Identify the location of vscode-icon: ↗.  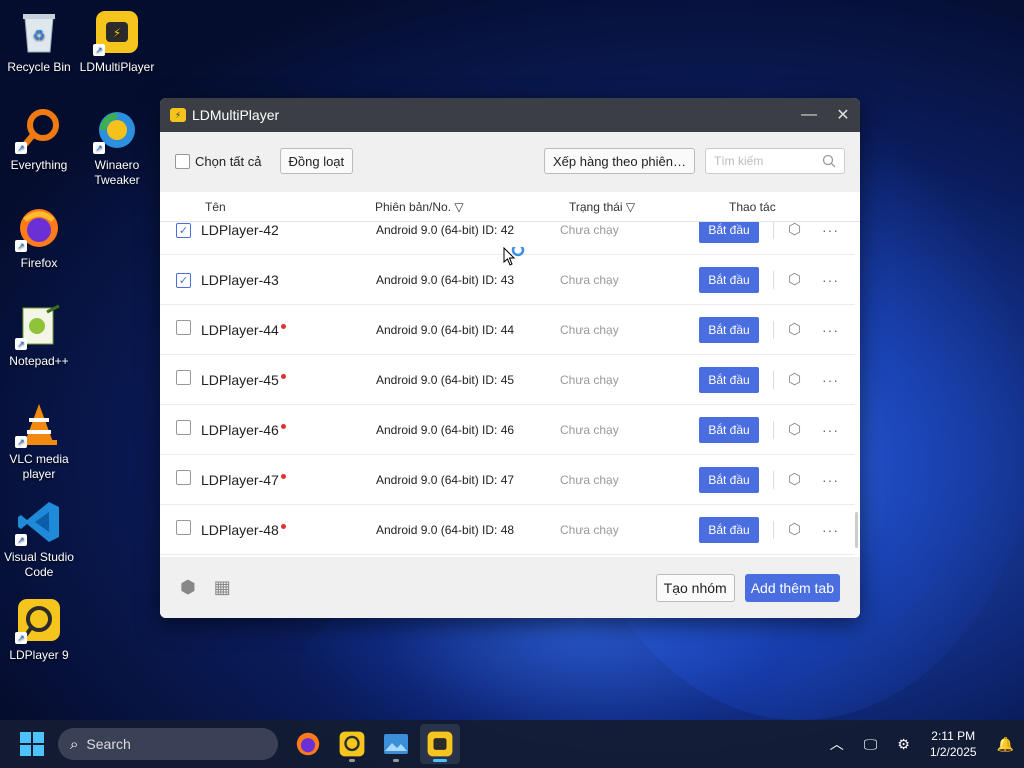
(39, 522).